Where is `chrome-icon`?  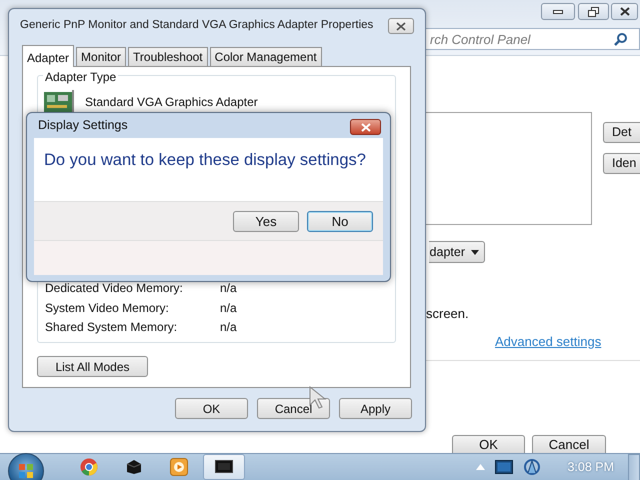 chrome-icon is located at coordinates (89, 467).